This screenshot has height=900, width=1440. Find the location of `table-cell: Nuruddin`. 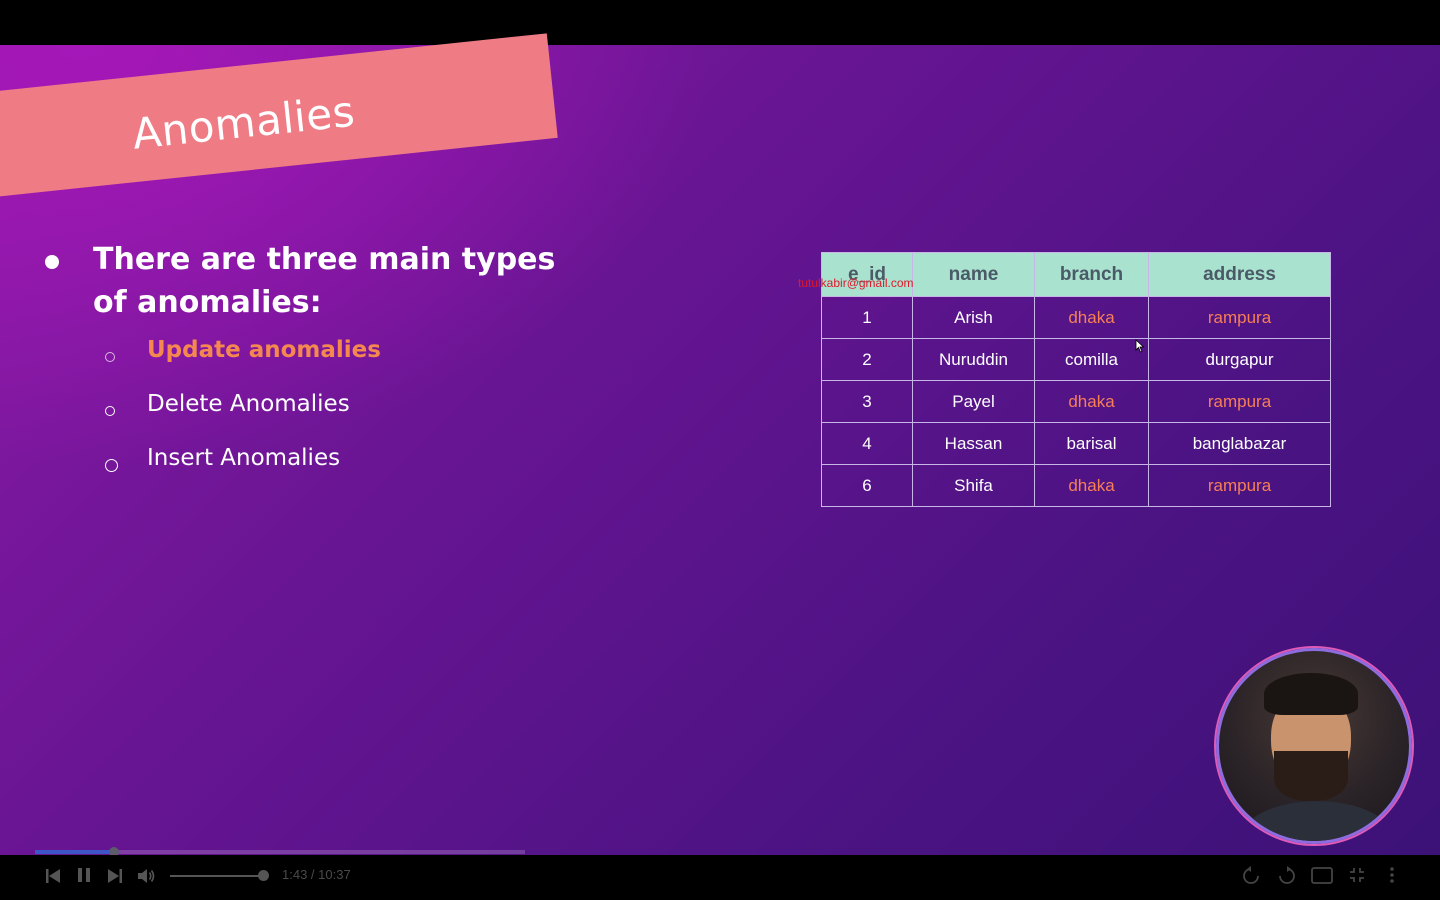

table-cell: Nuruddin is located at coordinates (973, 359).